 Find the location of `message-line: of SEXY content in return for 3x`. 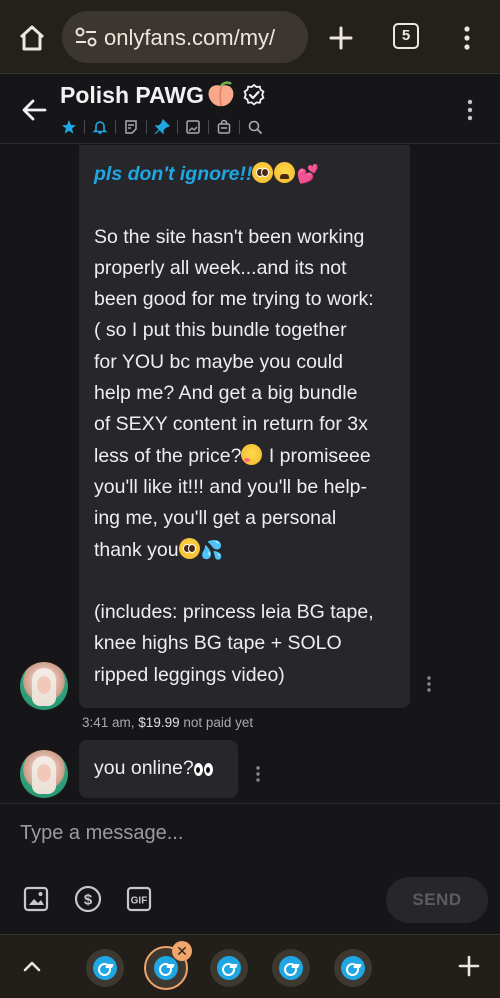

message-line: of SEXY content in return for 3x is located at coordinates (231, 424).